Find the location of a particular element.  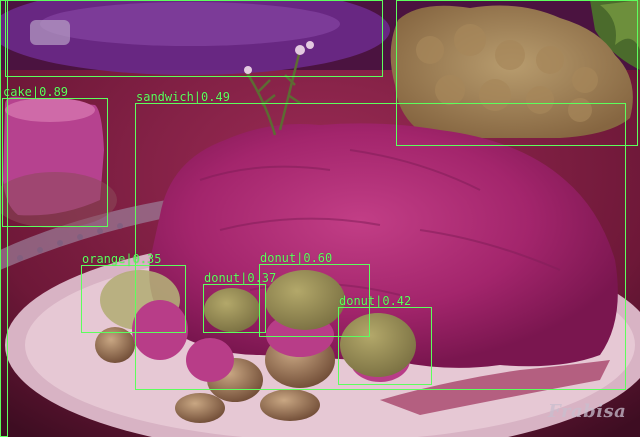

detection-box-donut-042: donut|0.42 is located at coordinates (385, 340).